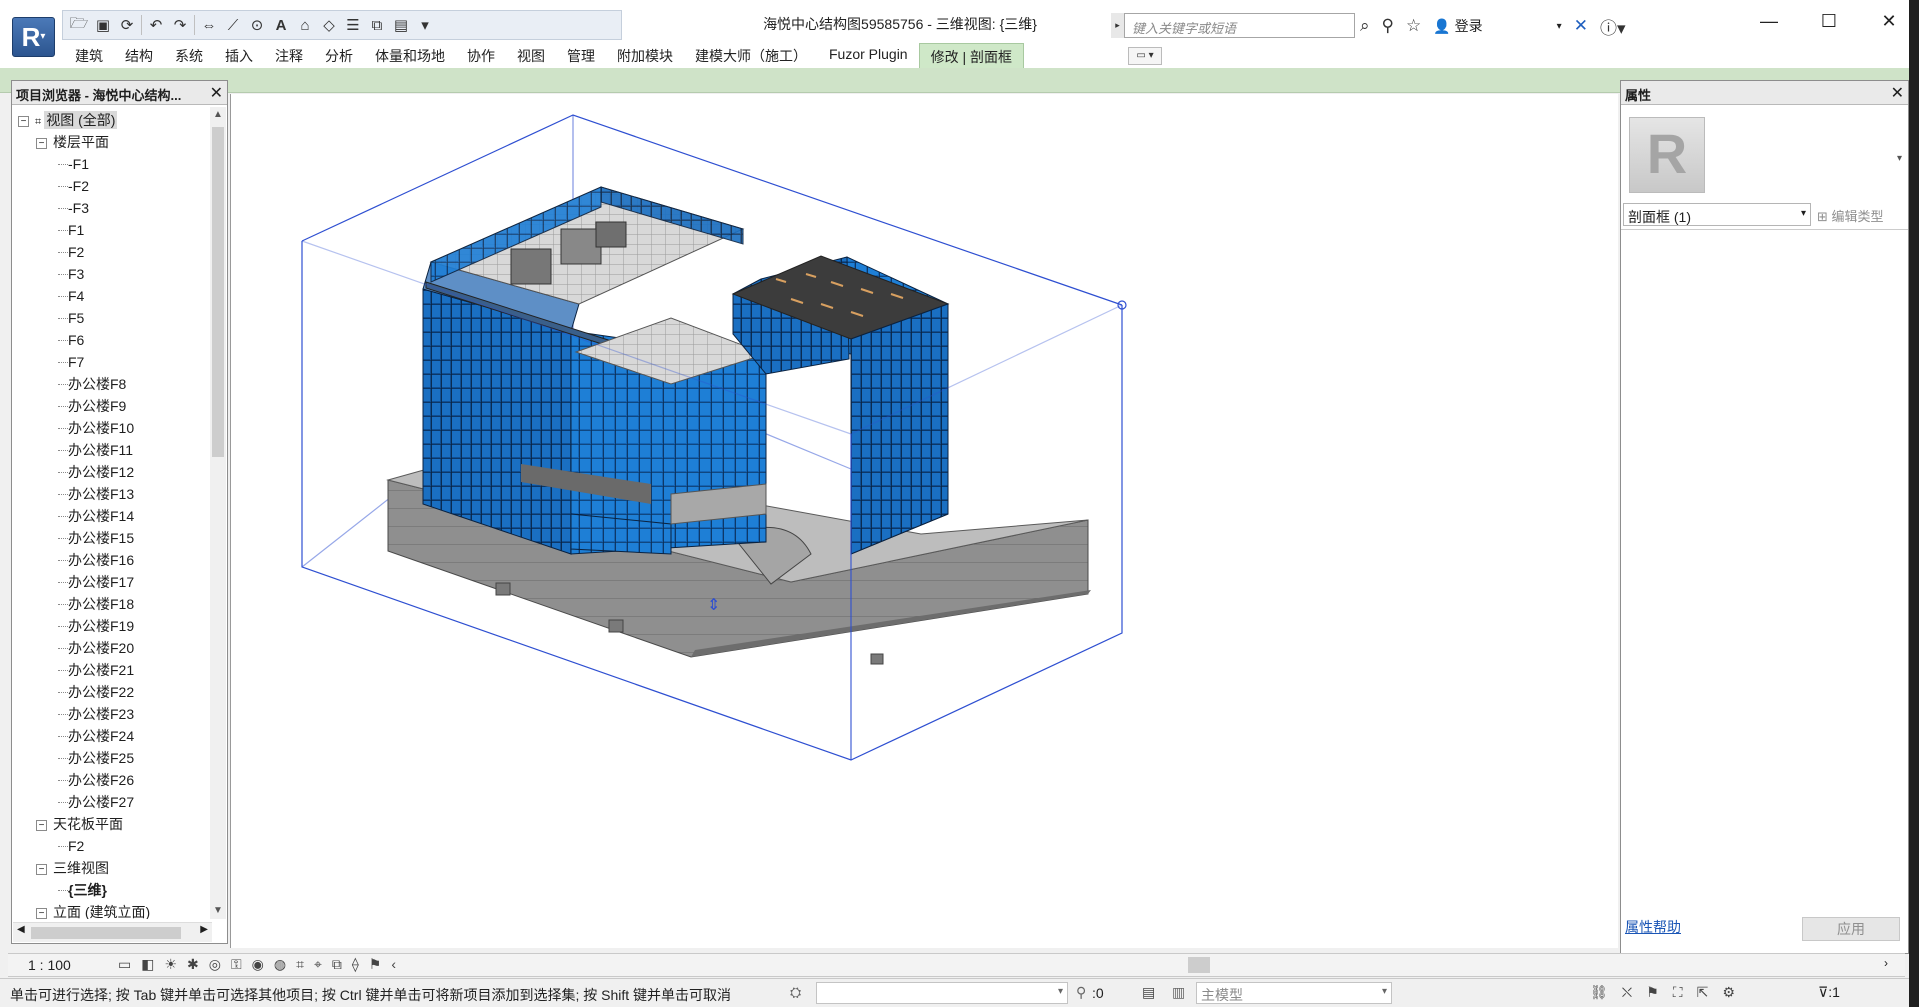 The height and width of the screenshot is (1007, 1919). I want to click on browser-vertical-scrollbar: ▲ ▼, so click(218, 513).